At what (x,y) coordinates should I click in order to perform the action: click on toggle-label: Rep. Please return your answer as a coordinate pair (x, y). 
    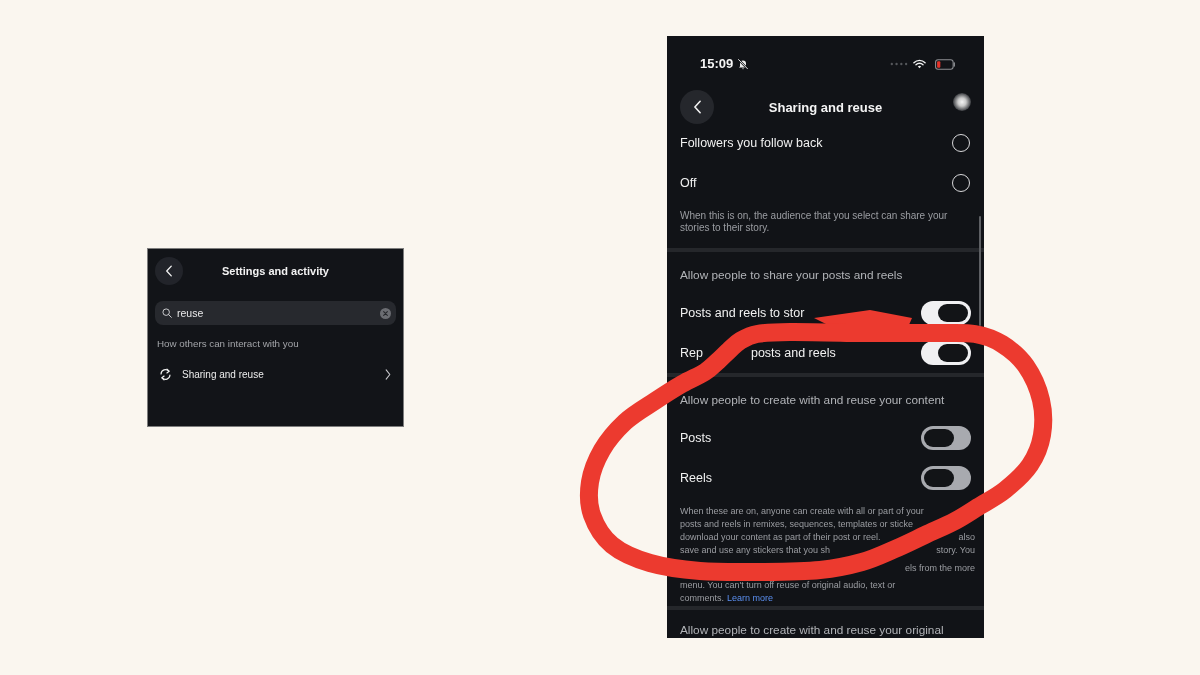
    Looking at the image, I should click on (691, 353).